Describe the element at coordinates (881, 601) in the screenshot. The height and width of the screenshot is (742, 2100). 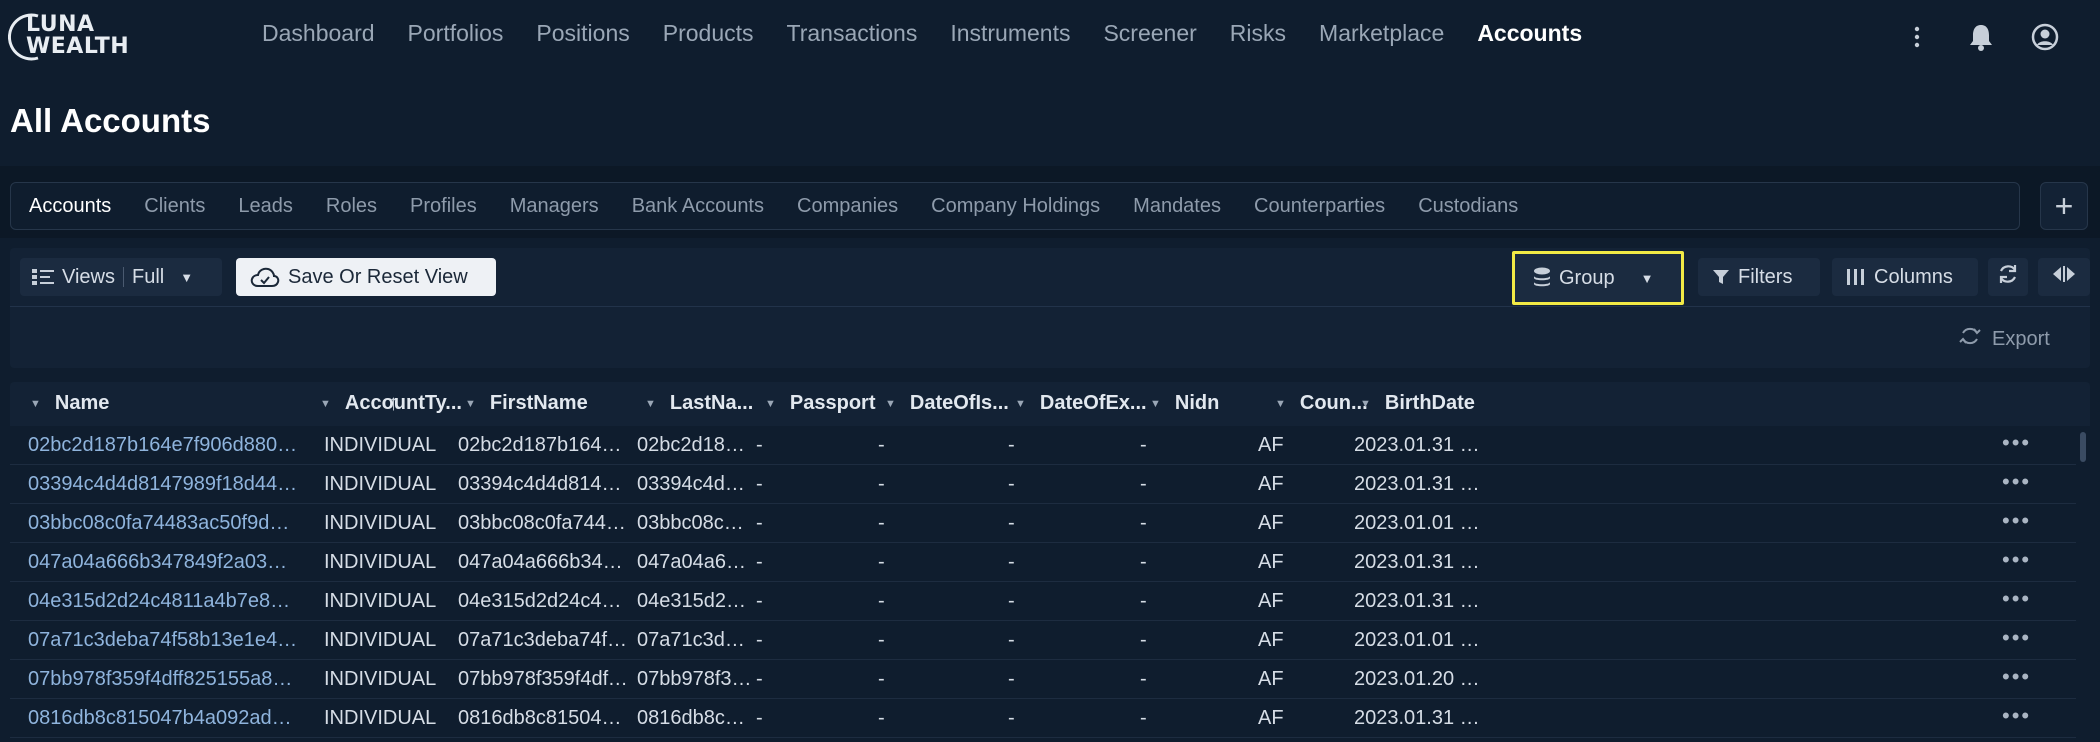
I see `cell-dateofis: -` at that location.